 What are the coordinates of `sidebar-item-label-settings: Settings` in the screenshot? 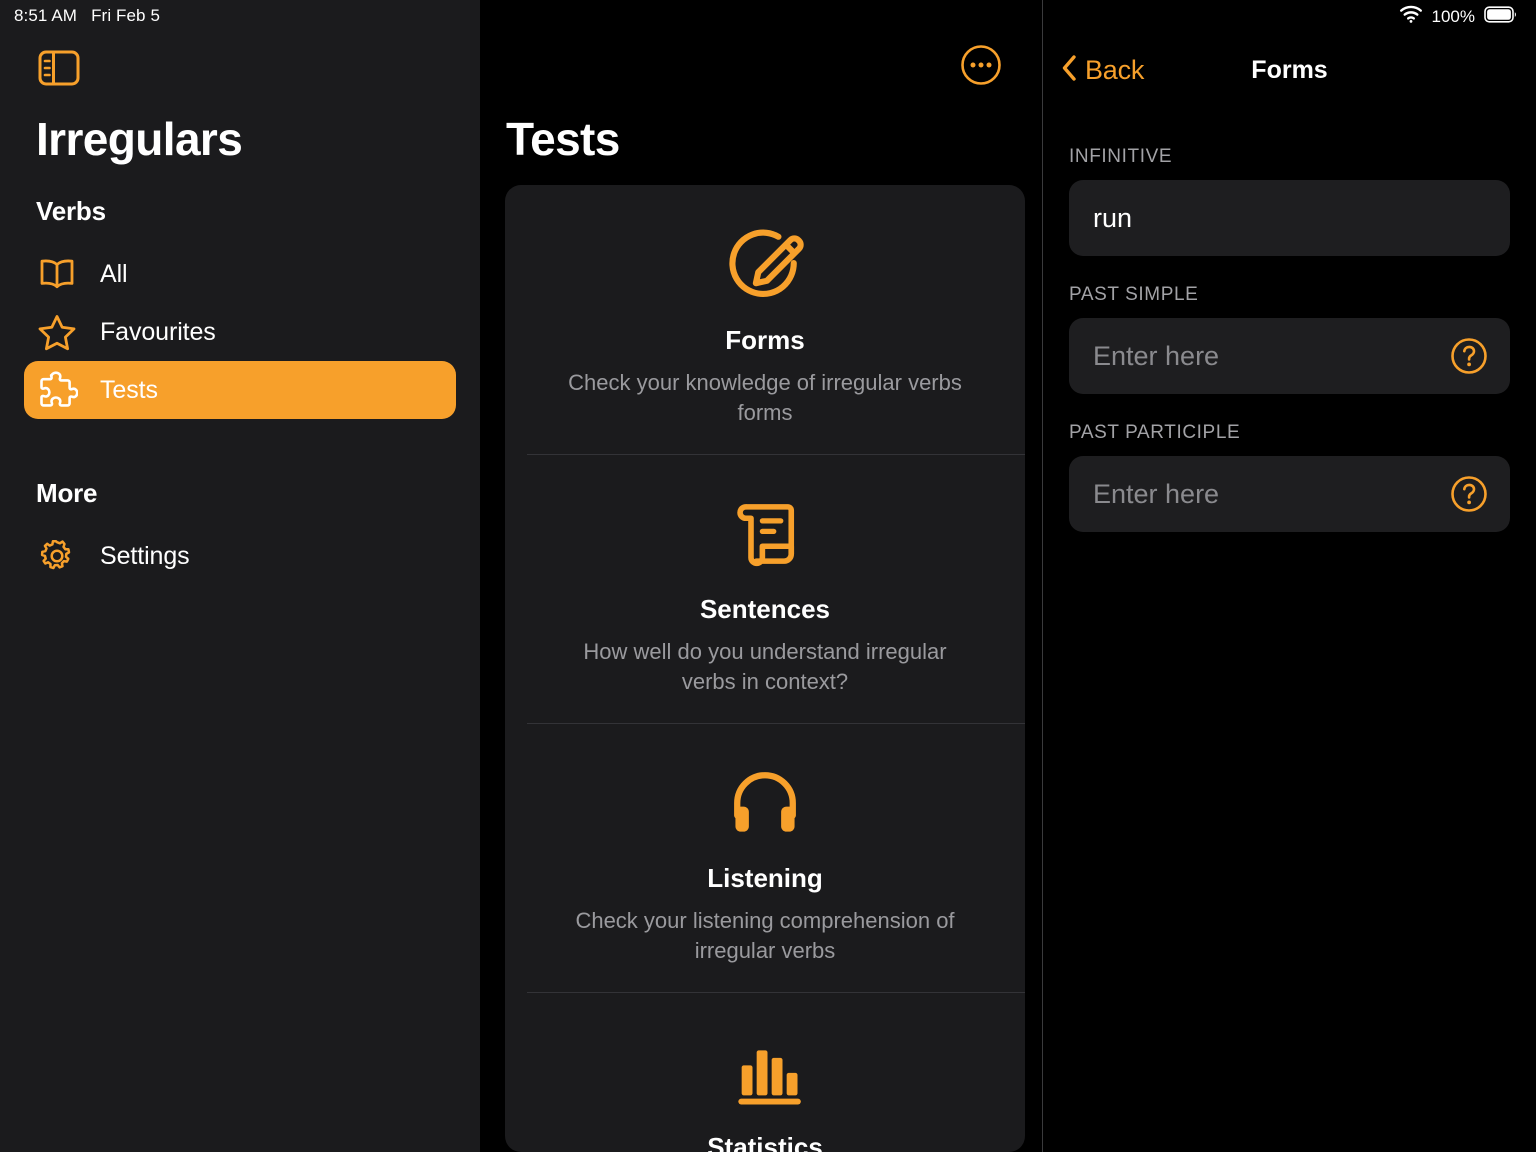 It's located at (145, 555).